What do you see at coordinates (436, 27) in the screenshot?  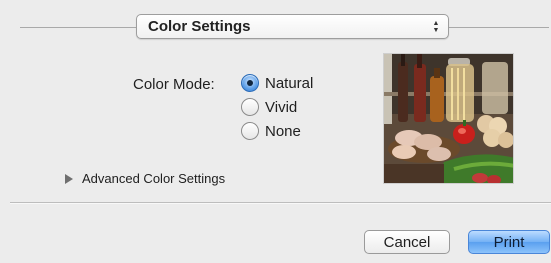 I see `up-down-arrows-icon: ▲ ▼` at bounding box center [436, 27].